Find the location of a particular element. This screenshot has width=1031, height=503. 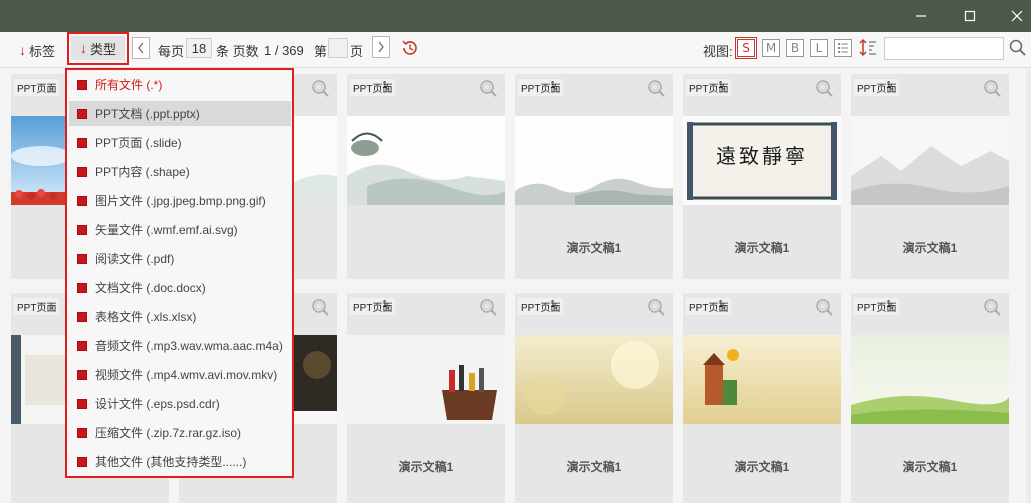

maximize-icon is located at coordinates (970, 16).